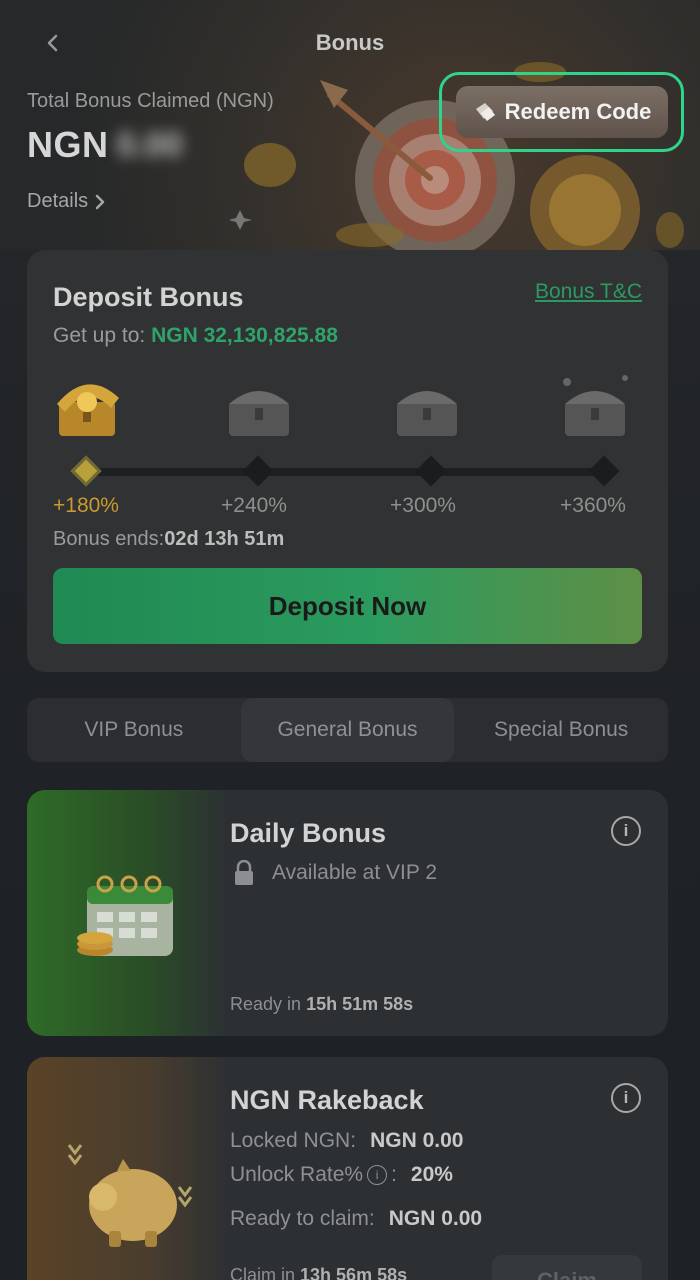  I want to click on vip-requirement-text: Available at VIP 2, so click(355, 872).